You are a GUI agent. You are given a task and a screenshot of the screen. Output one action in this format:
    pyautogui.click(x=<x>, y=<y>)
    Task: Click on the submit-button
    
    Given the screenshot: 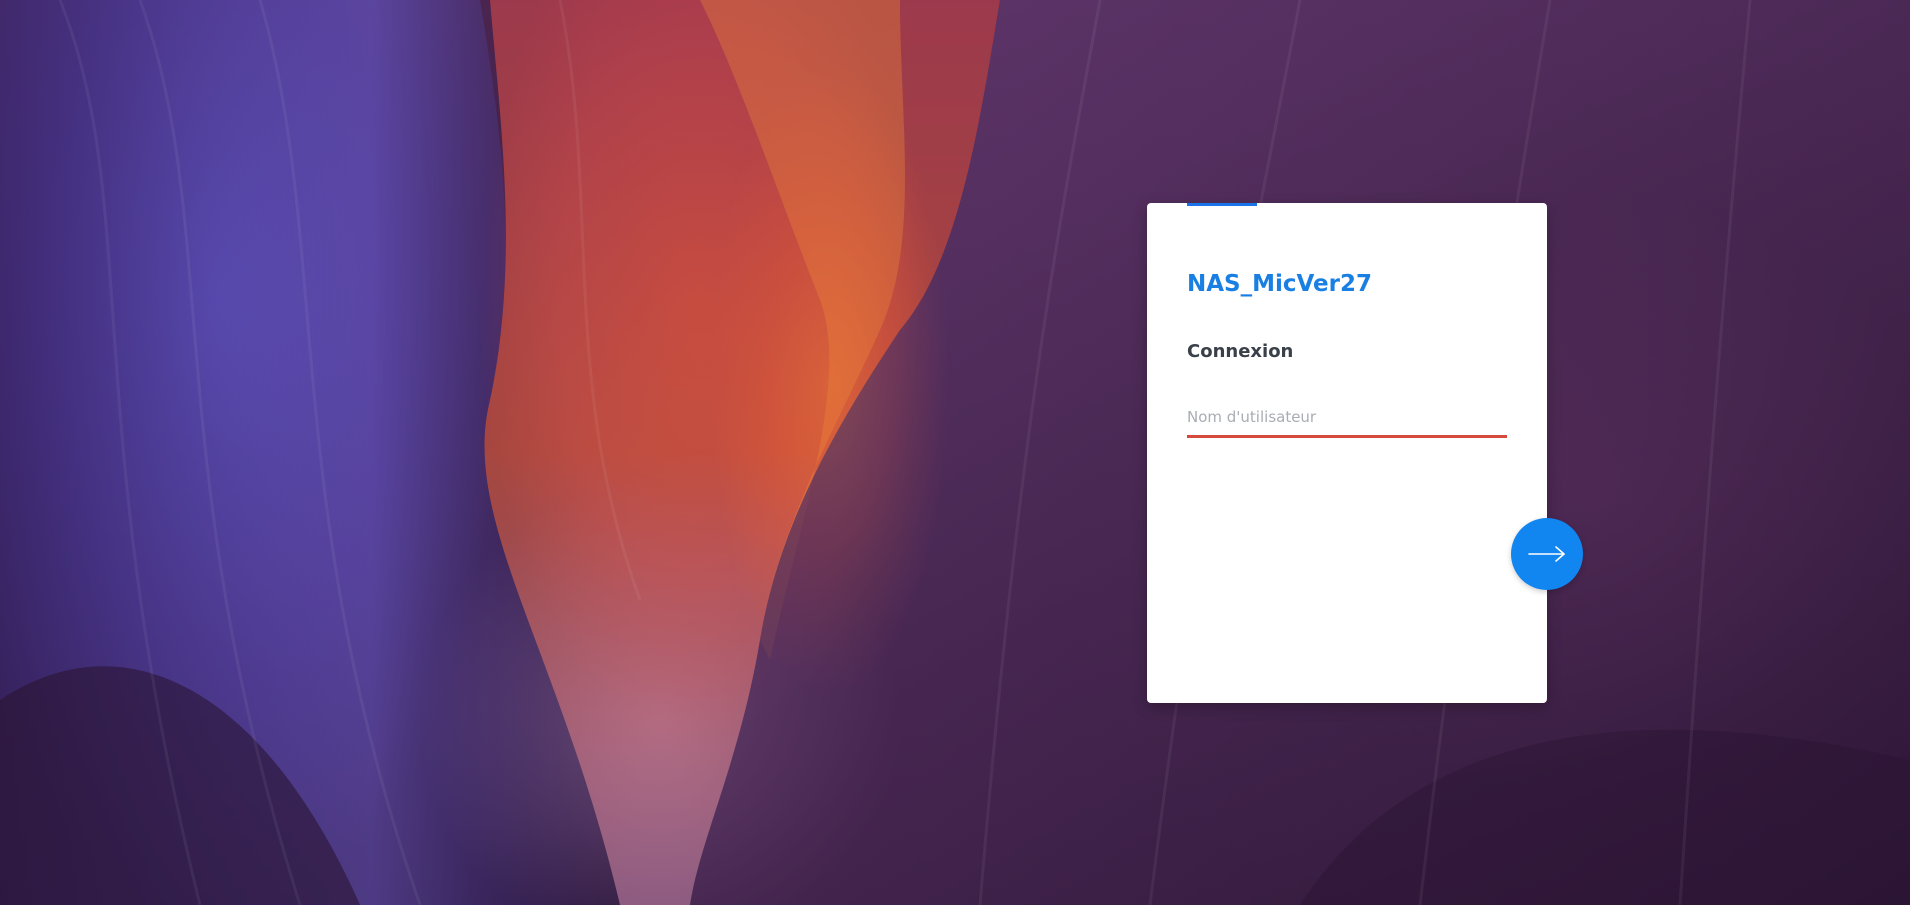 What is the action you would take?
    pyautogui.click(x=1547, y=554)
    